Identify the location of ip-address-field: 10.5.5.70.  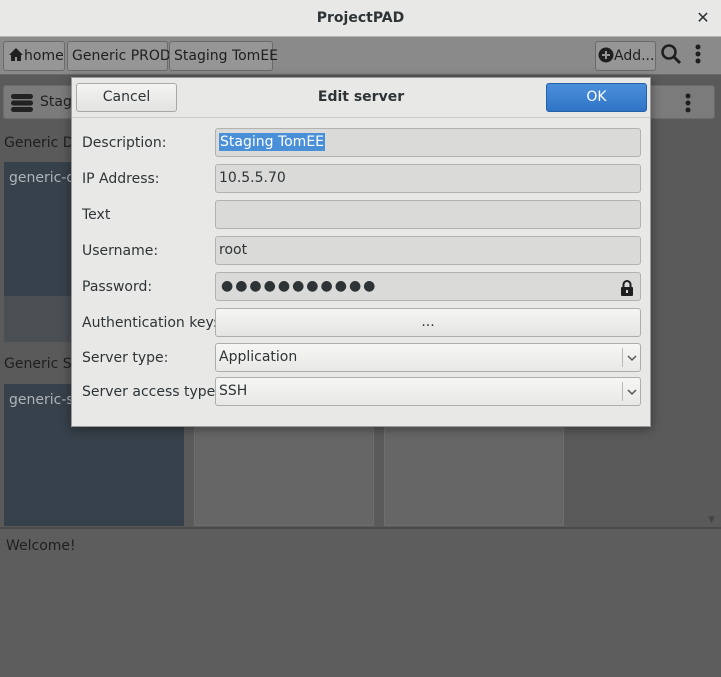
(428, 178).